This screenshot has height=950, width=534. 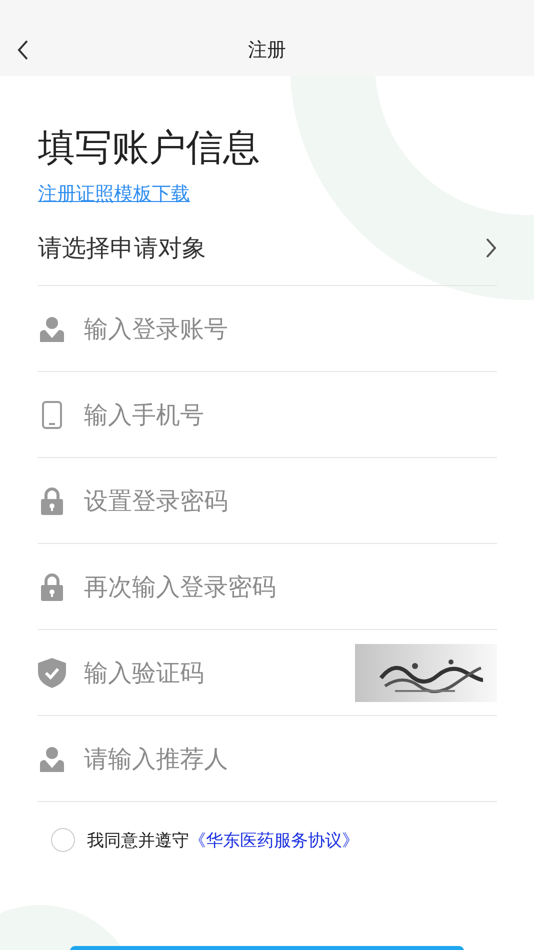 I want to click on form-heading: 填写账户信息, so click(x=149, y=148).